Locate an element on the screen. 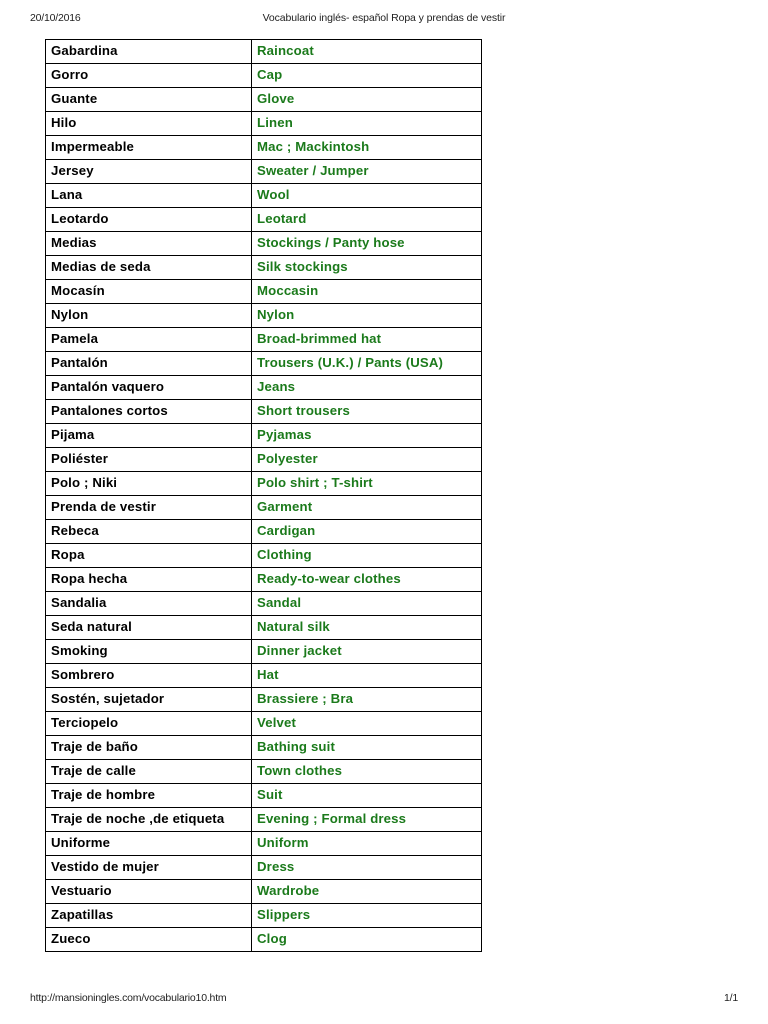 This screenshot has height=1024, width=768. english-term-cell: Clothing is located at coordinates (366, 555).